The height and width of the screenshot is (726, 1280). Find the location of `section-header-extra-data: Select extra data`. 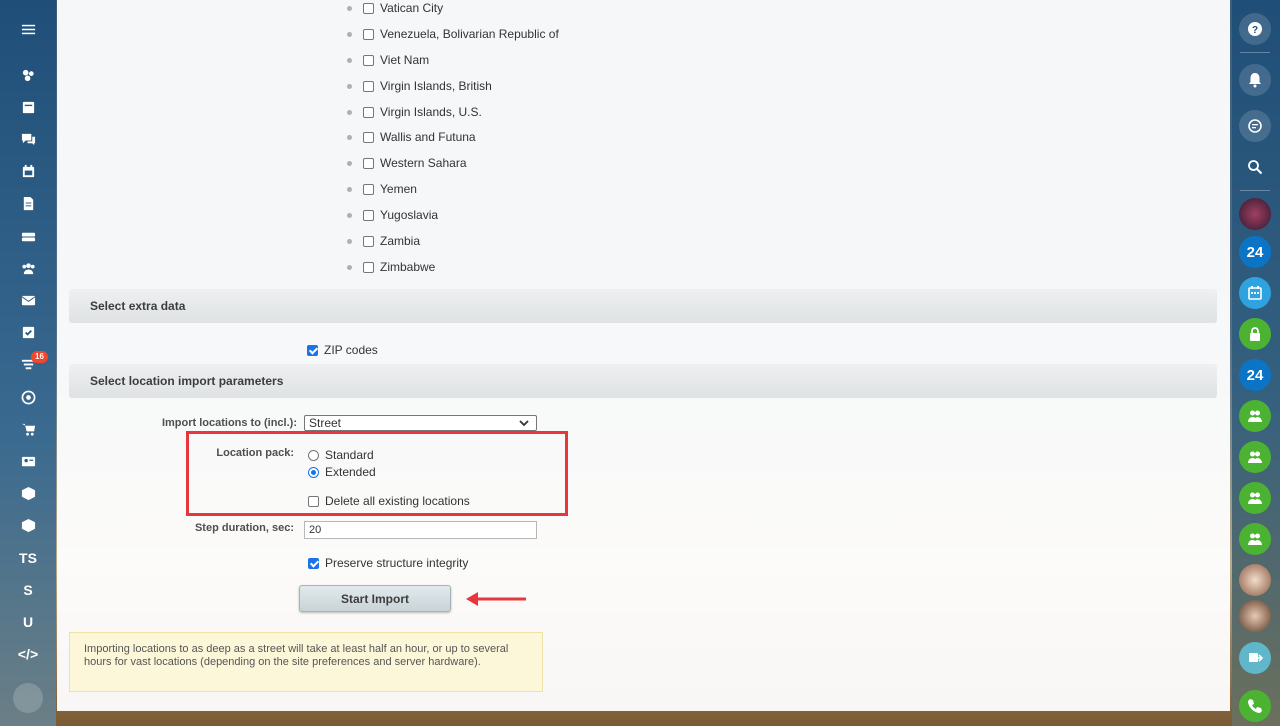

section-header-extra-data: Select extra data is located at coordinates (643, 306).